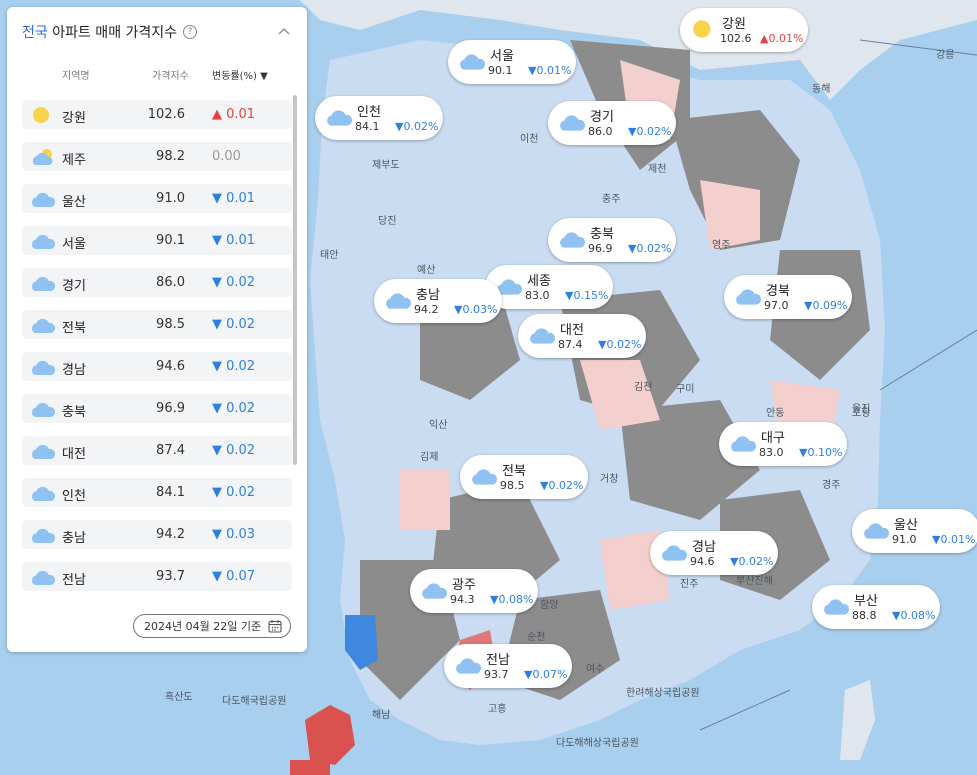 The image size is (977, 775). What do you see at coordinates (546, 674) in the screenshot?
I see `bubble-change-rate: ▼0.07%` at bounding box center [546, 674].